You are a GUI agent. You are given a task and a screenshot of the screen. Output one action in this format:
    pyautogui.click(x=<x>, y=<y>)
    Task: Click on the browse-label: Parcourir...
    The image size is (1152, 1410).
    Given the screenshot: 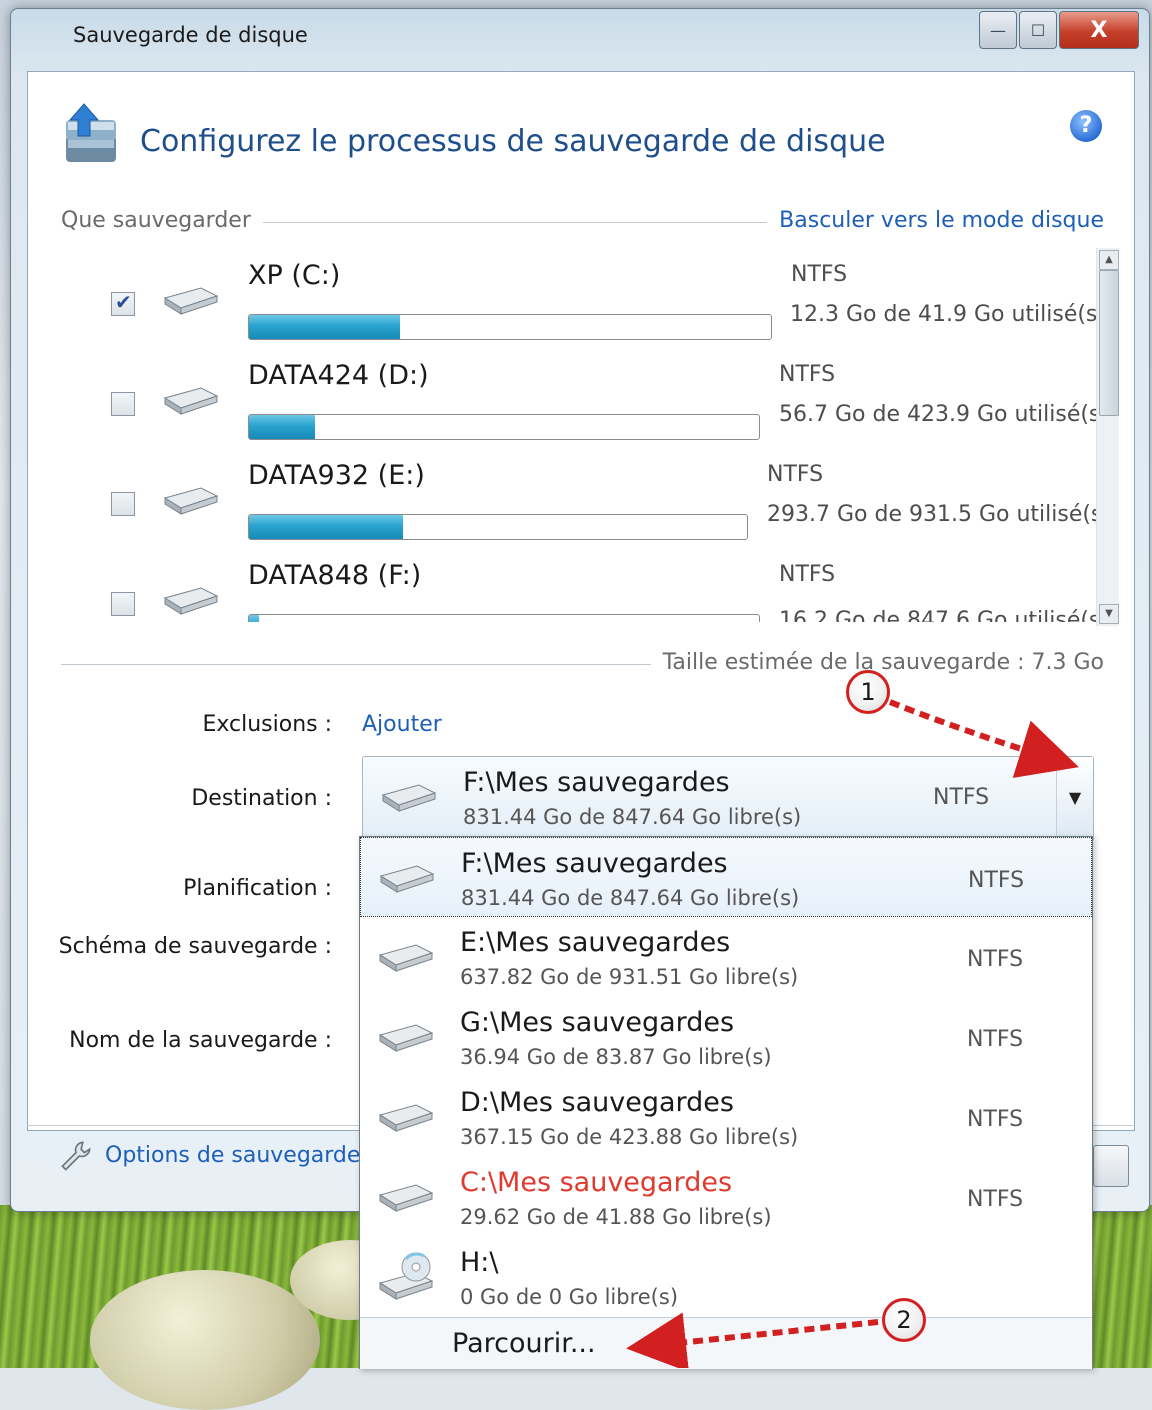 What is the action you would take?
    pyautogui.click(x=524, y=1343)
    